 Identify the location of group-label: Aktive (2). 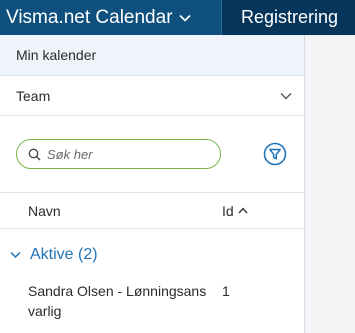
(64, 254).